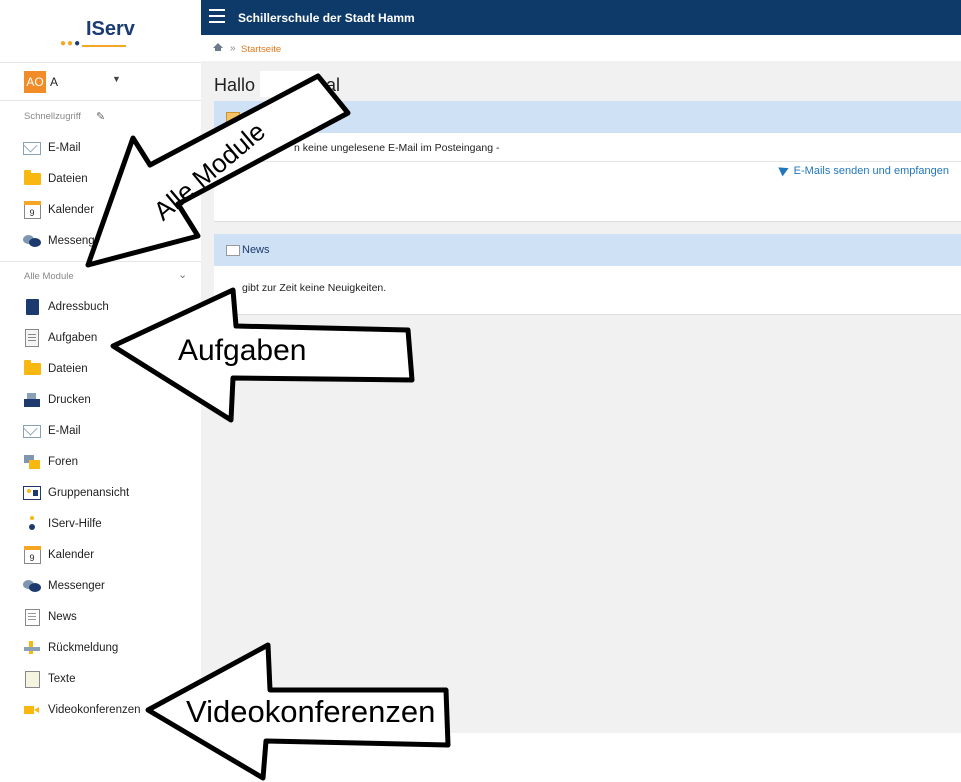 This screenshot has width=961, height=782. I want to click on chevron-down-icon: ⌄, so click(182, 274).